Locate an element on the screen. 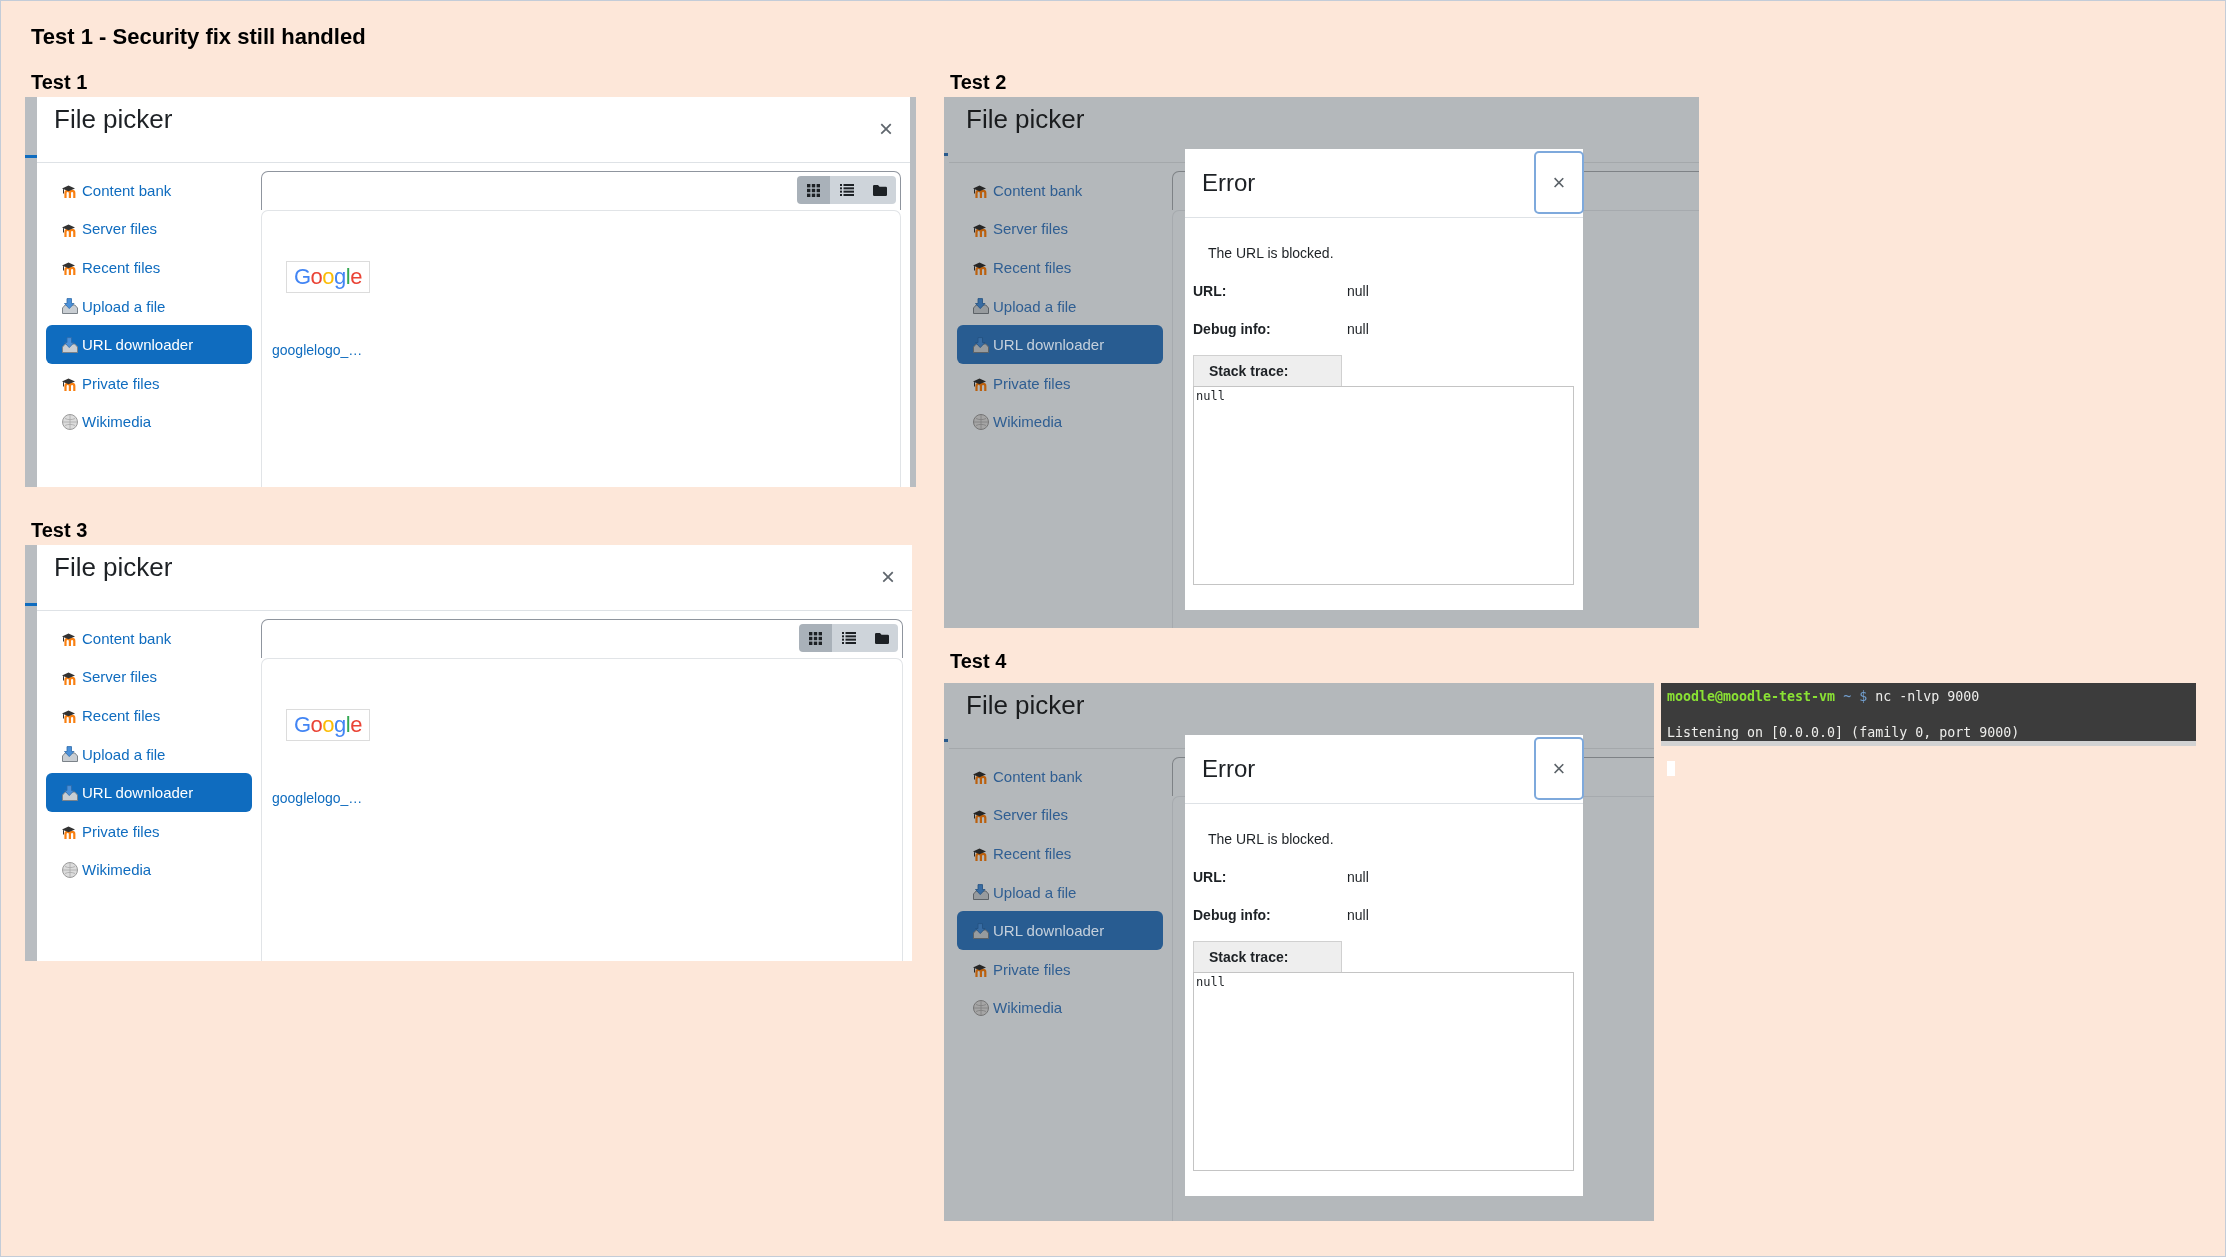 Image resolution: width=2226 pixels, height=1257 pixels. section-label: Test 4 is located at coordinates (978, 661).